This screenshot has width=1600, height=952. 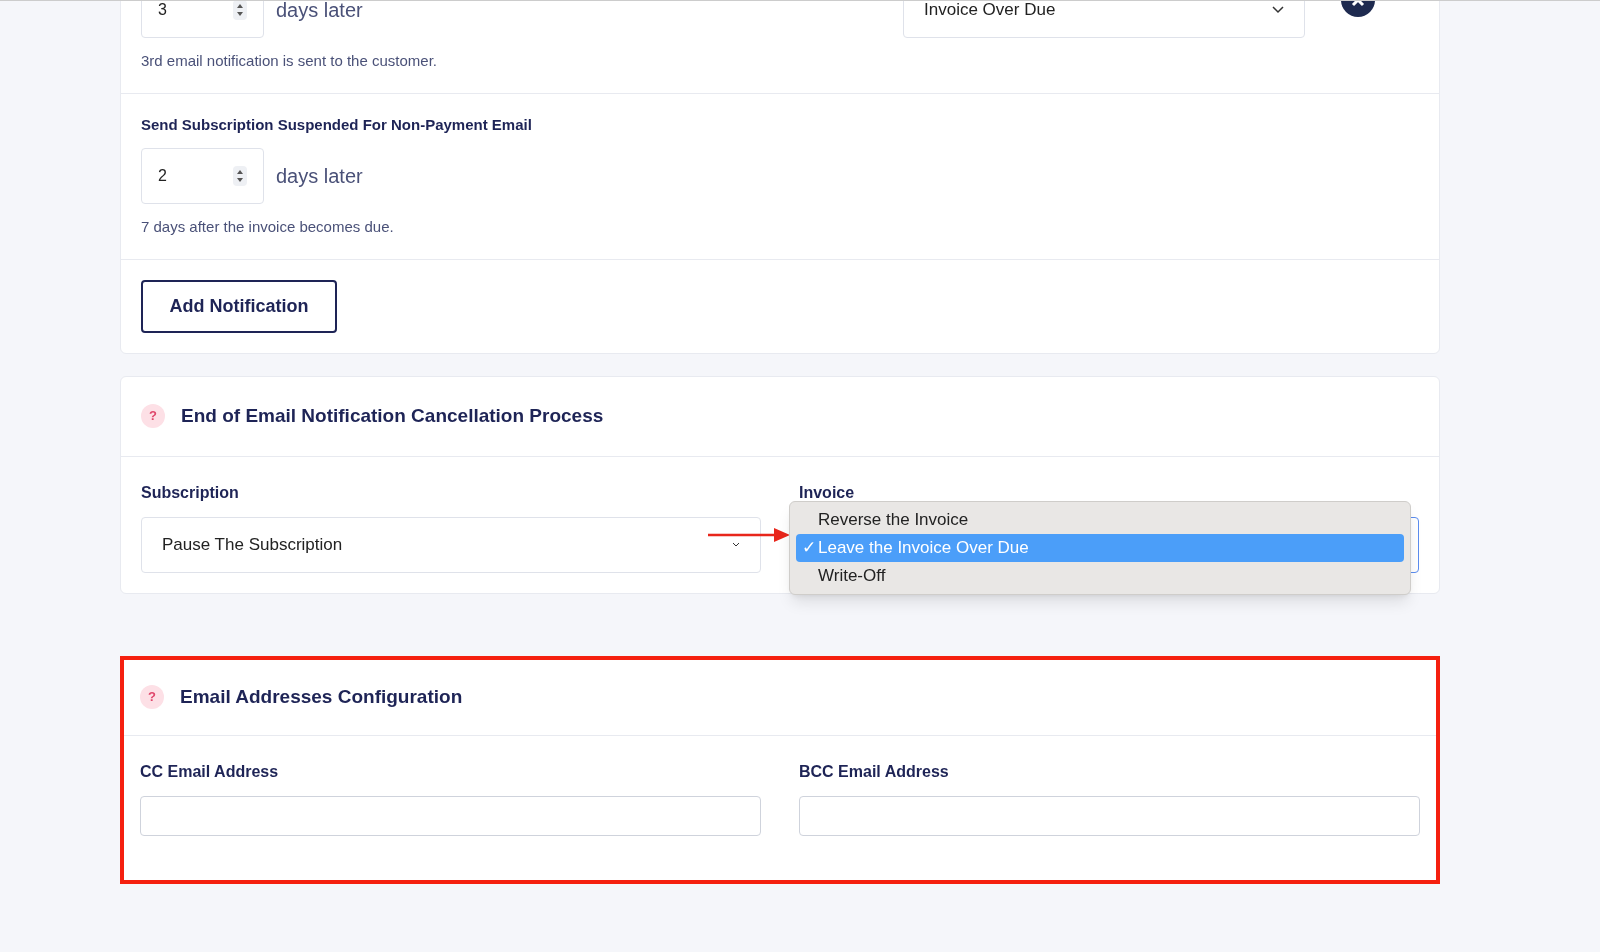 I want to click on number-field: 3, so click(x=202, y=19).